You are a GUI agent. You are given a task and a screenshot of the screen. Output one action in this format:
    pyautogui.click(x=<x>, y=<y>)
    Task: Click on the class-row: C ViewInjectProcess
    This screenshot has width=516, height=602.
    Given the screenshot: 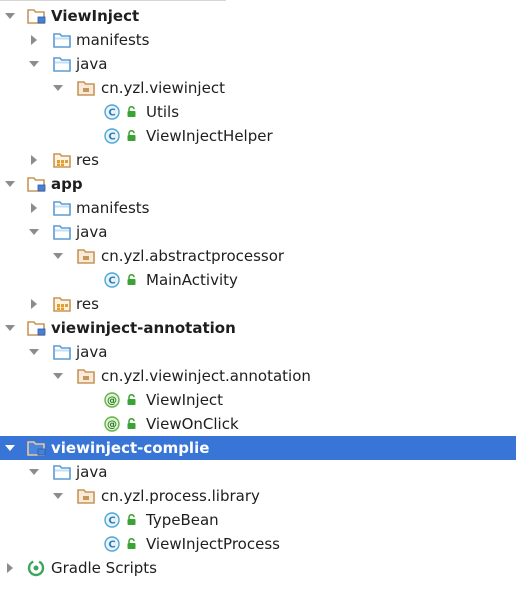 What is the action you would take?
    pyautogui.click(x=258, y=544)
    